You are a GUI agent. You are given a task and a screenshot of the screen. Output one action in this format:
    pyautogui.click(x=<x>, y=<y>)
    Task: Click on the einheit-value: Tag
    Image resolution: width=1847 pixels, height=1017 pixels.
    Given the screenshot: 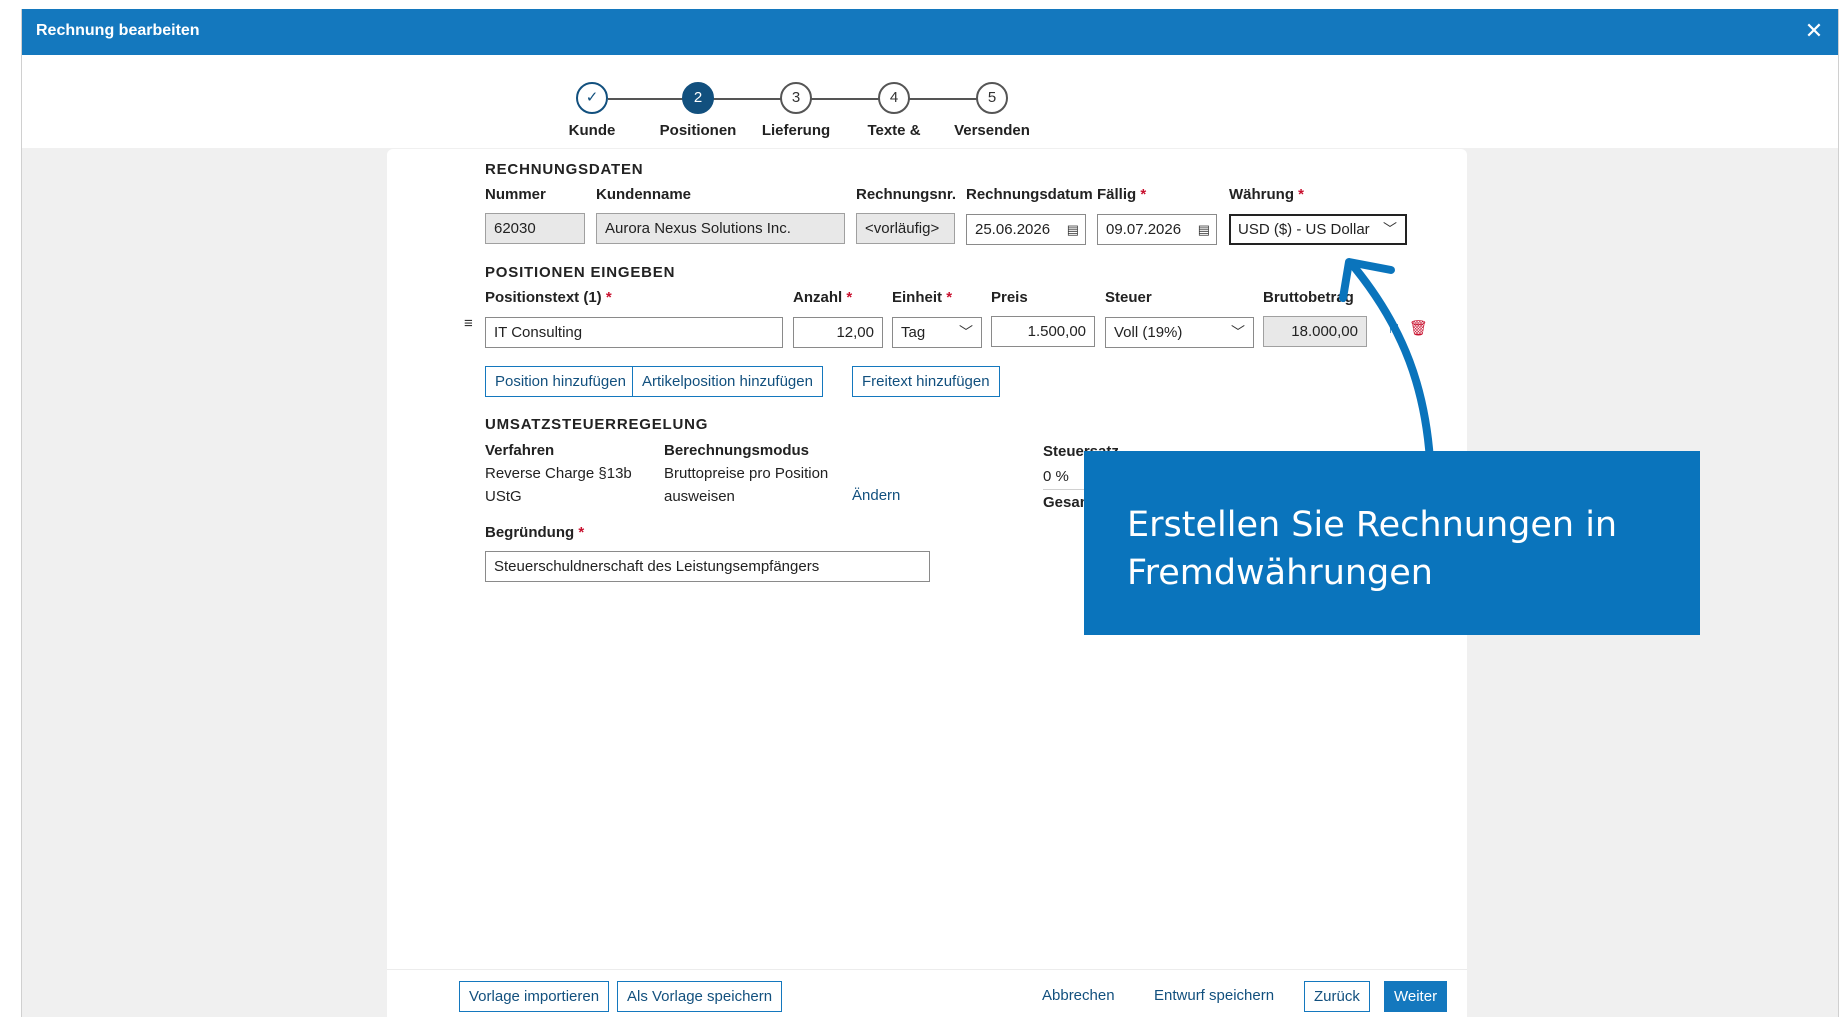 What is the action you would take?
    pyautogui.click(x=913, y=332)
    